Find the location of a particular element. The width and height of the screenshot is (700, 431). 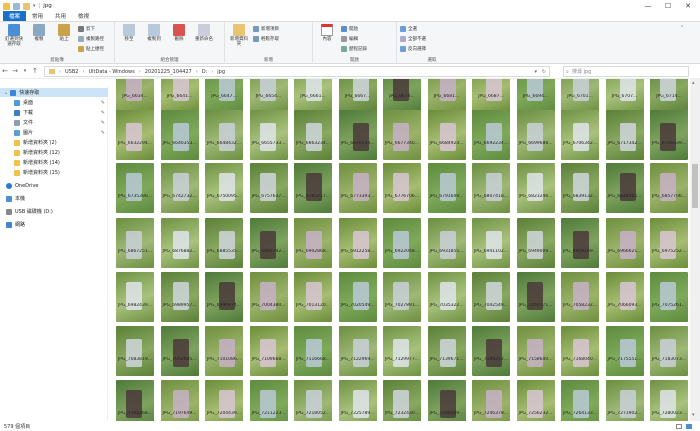

maximize-button: ☐ is located at coordinates (668, 6).